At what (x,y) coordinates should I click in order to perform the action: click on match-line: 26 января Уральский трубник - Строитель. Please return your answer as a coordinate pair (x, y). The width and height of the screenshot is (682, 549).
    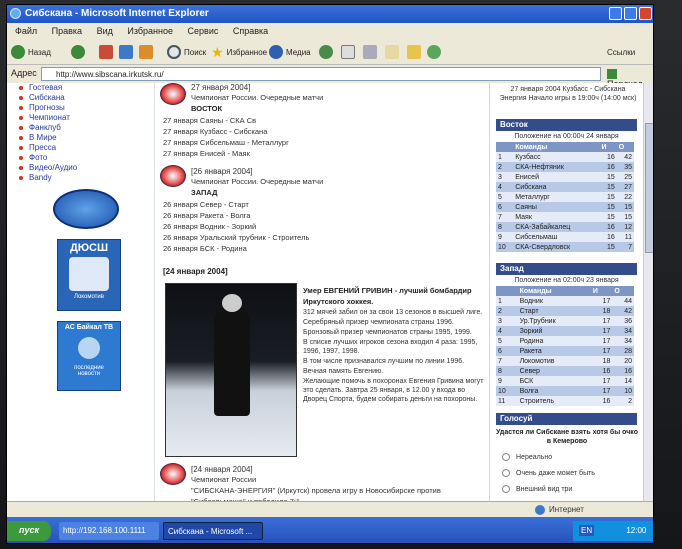
    Looking at the image, I should click on (236, 237).